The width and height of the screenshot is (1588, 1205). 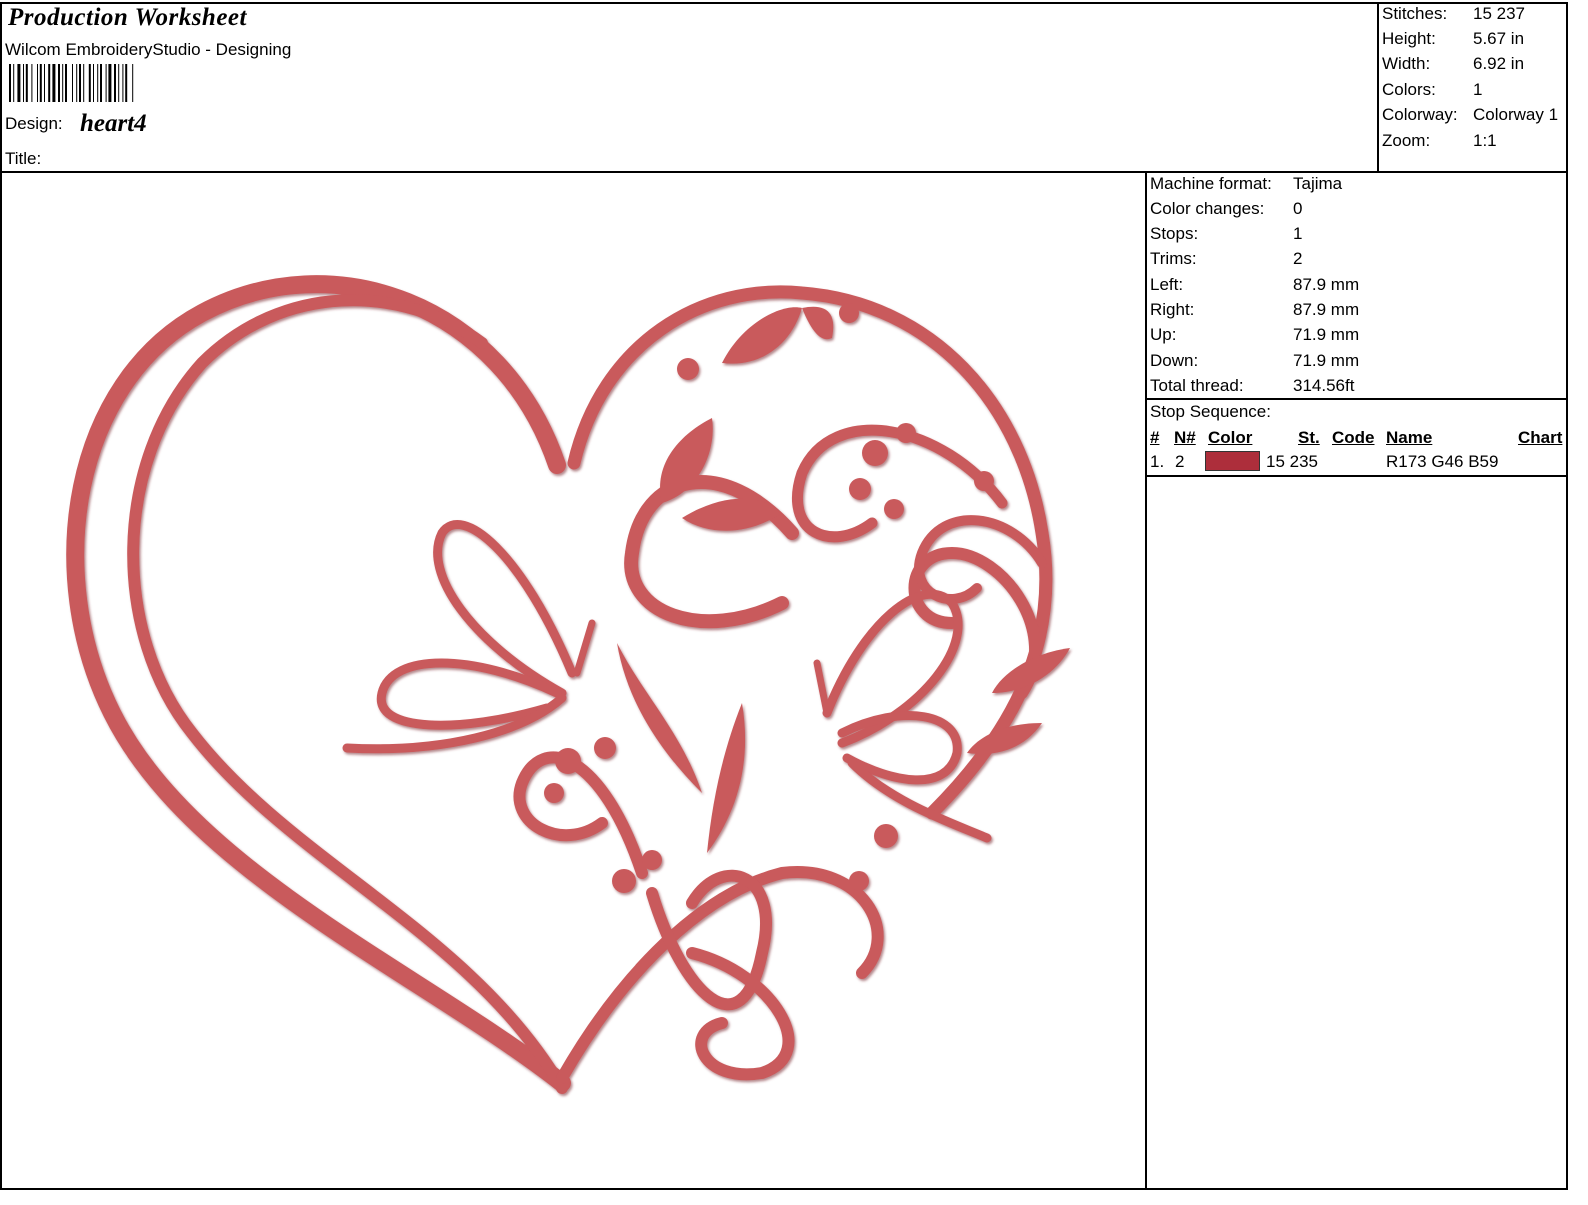 What do you see at coordinates (1155, 437) in the screenshot?
I see `col-header-index: #` at bounding box center [1155, 437].